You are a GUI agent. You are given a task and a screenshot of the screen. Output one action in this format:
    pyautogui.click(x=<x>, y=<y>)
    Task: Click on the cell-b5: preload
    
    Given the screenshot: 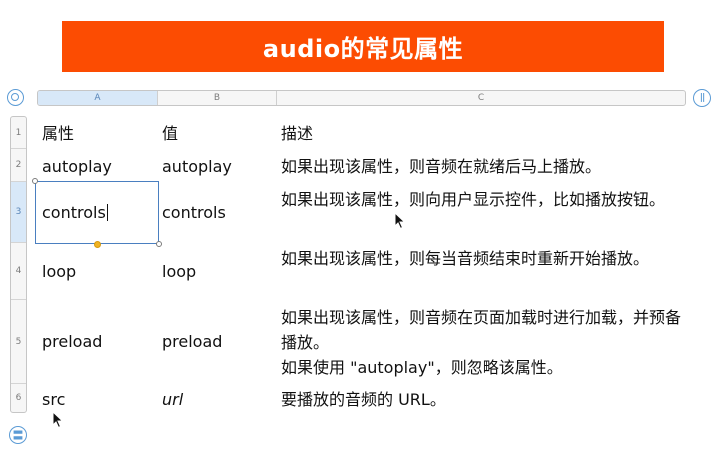 What is the action you would take?
    pyautogui.click(x=192, y=341)
    